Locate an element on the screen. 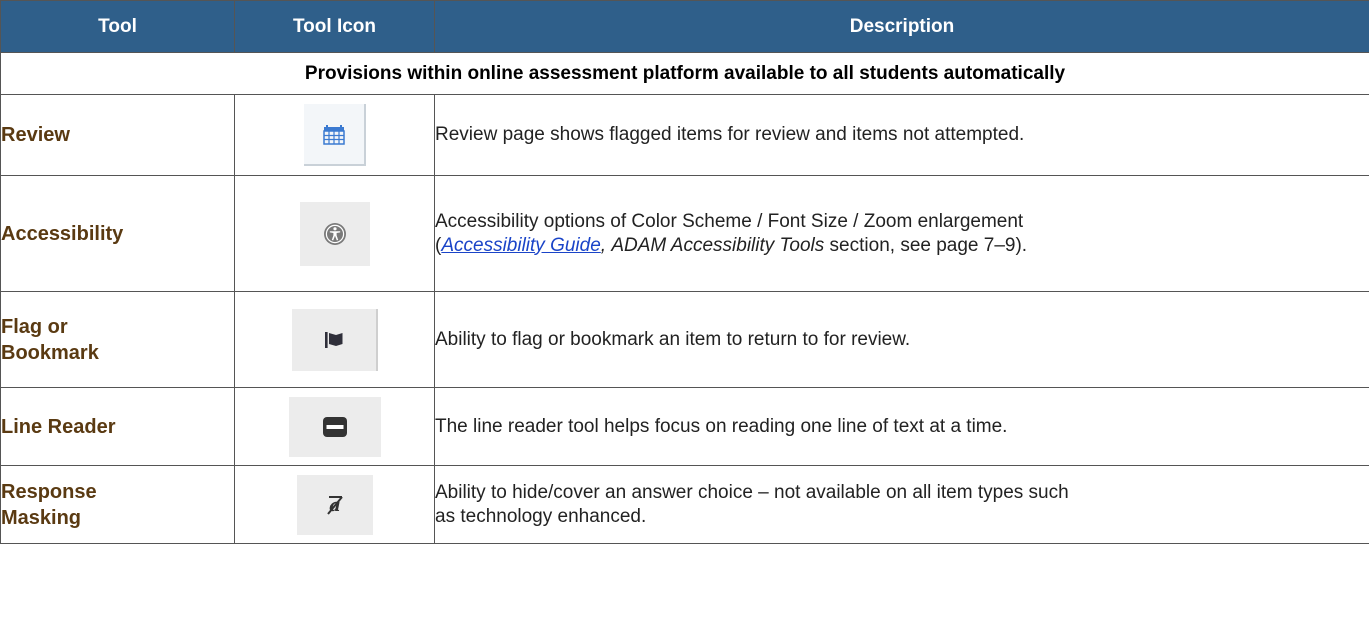 The image size is (1369, 644). tool-name-response-masking: Response Masking is located at coordinates (117, 504).